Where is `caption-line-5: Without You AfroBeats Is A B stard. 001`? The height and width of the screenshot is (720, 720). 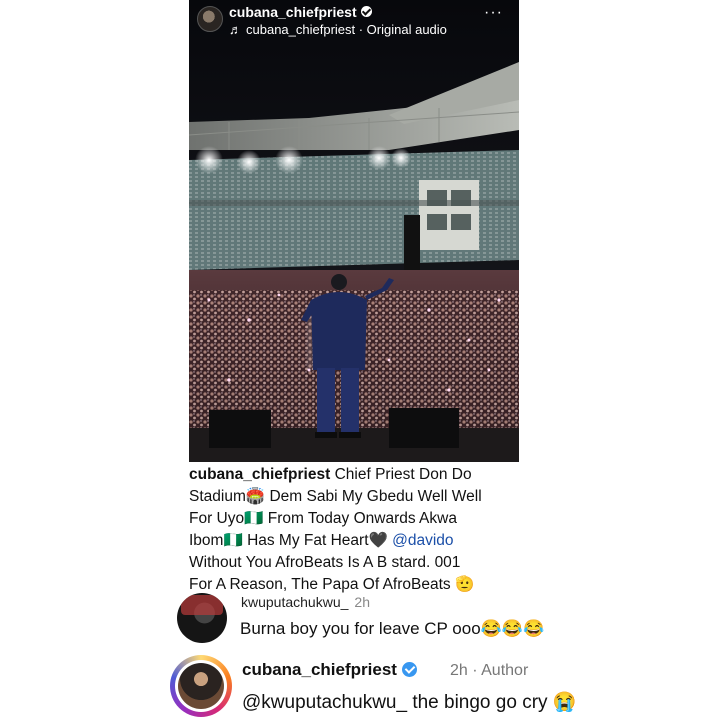 caption-line-5: Without You AfroBeats Is A B stard. 001 is located at coordinates (325, 562).